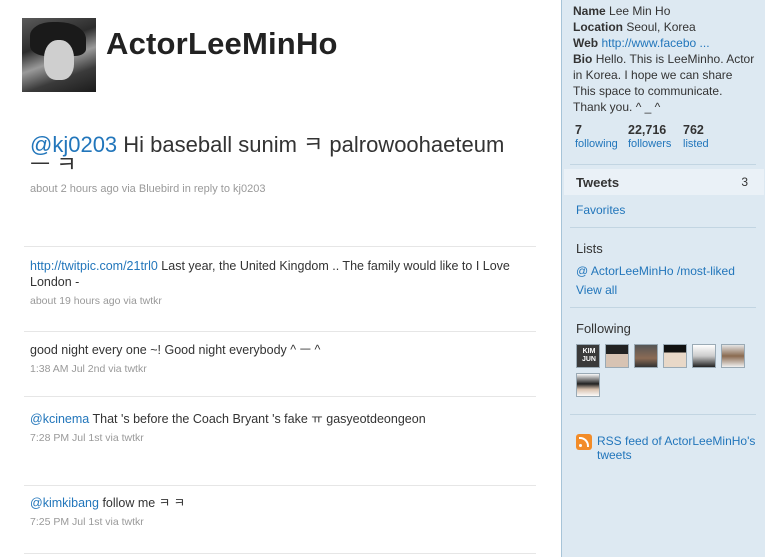  What do you see at coordinates (64, 503) in the screenshot?
I see `tweet-mention-link: @kimkibang` at bounding box center [64, 503].